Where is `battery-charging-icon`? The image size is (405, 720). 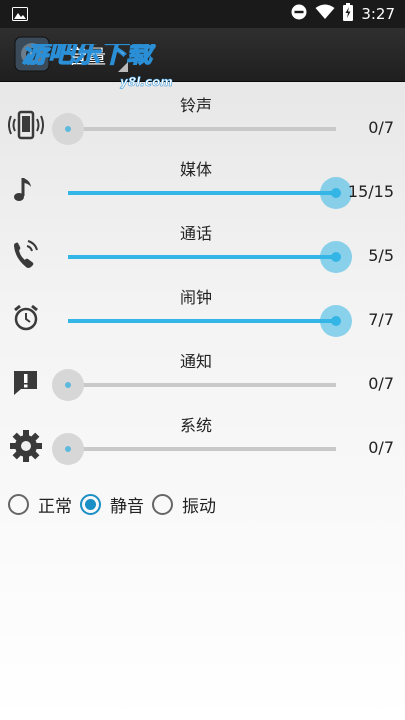 battery-charging-icon is located at coordinates (348, 14).